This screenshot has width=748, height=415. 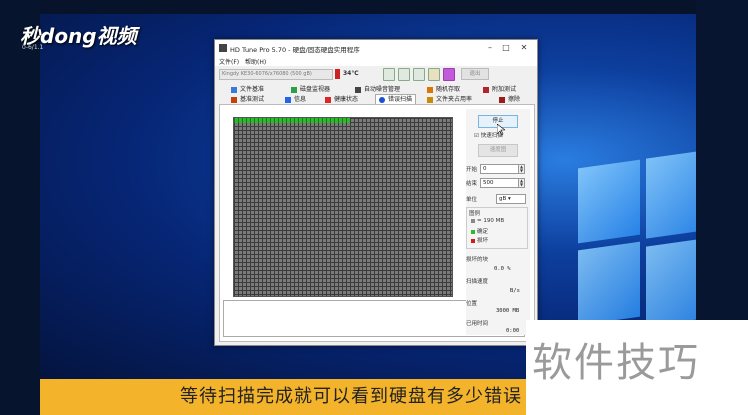 What do you see at coordinates (223, 48) in the screenshot?
I see `app-icon` at bounding box center [223, 48].